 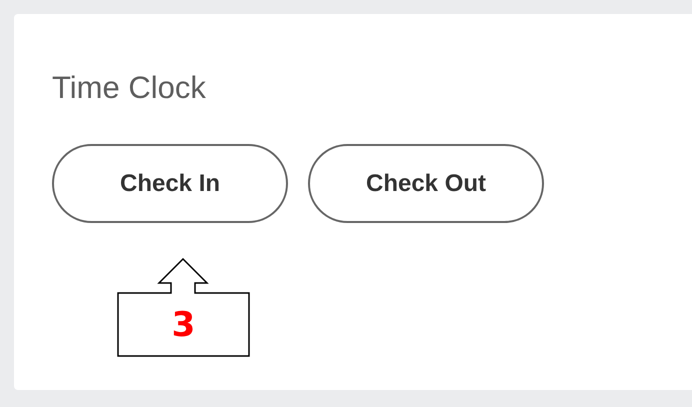 What do you see at coordinates (184, 325) in the screenshot?
I see `step-number: 3` at bounding box center [184, 325].